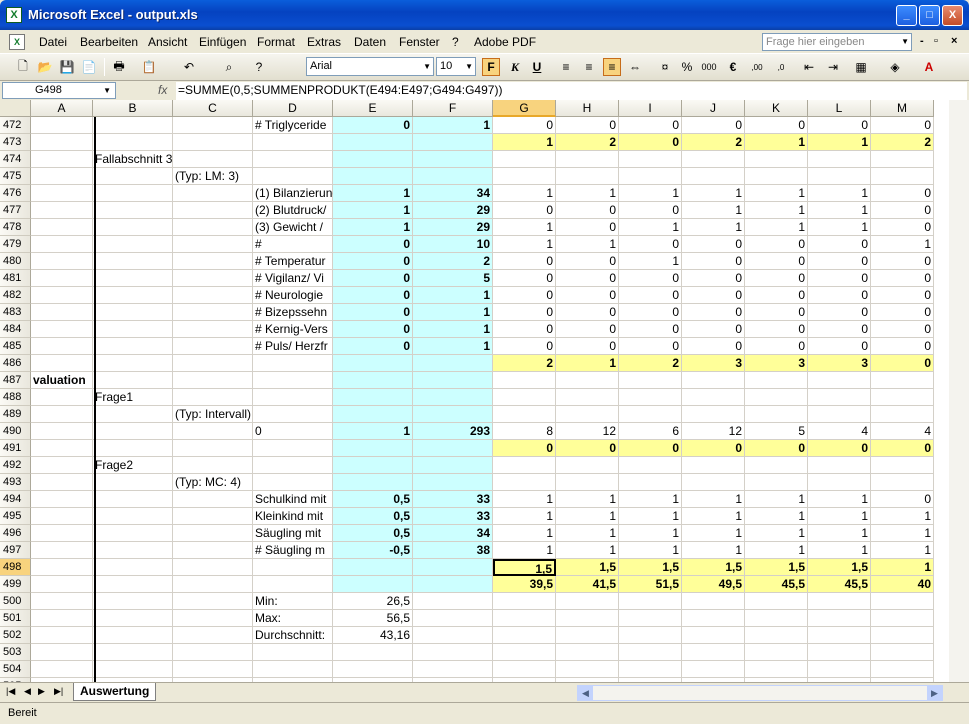 This screenshot has height=724, width=969. What do you see at coordinates (524, 108) in the screenshot?
I see `column-header-g: G` at bounding box center [524, 108].